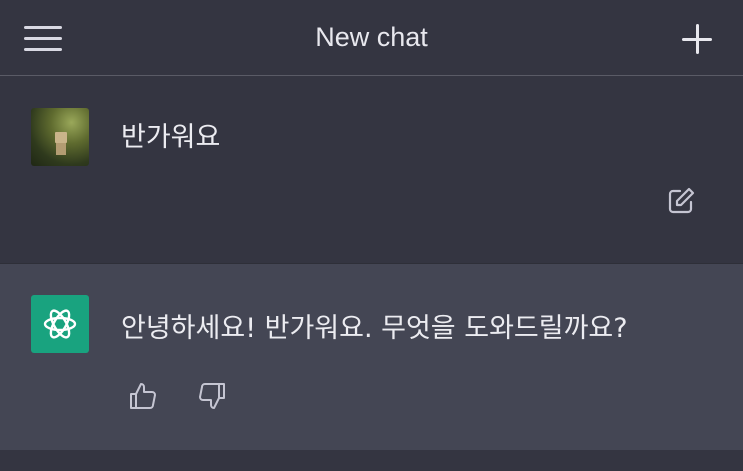  I want to click on user-message-text: 반가워요, so click(171, 137).